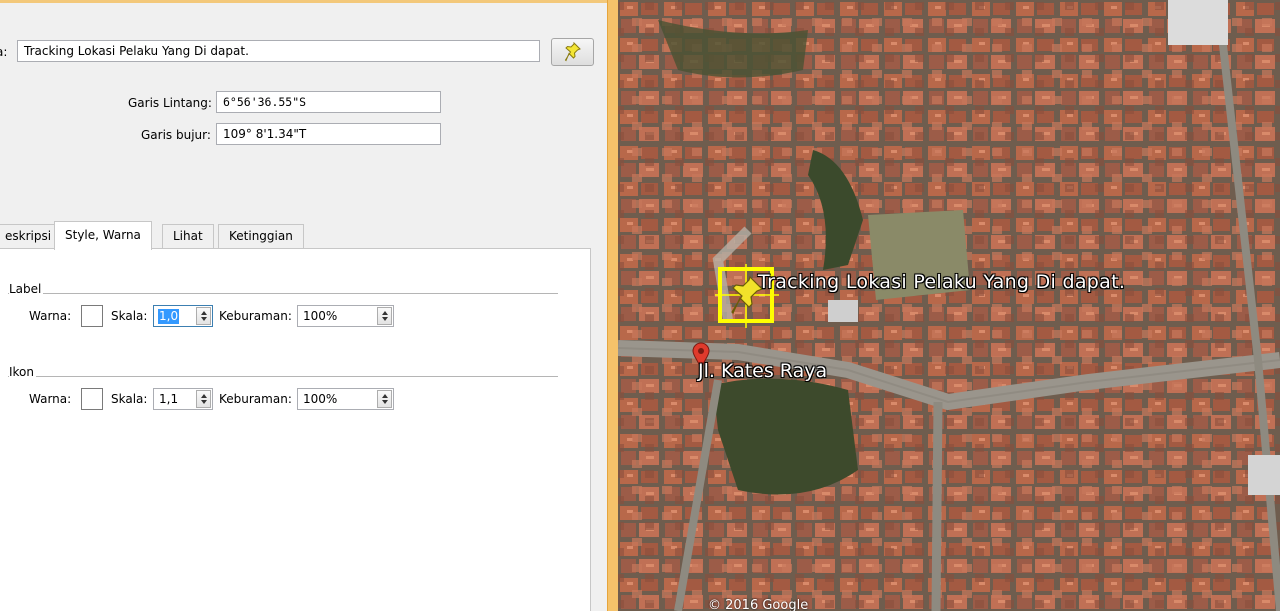 This screenshot has height=611, width=1280. What do you see at coordinates (345, 399) in the screenshot?
I see `icon-opacity-stepper: 100%` at bounding box center [345, 399].